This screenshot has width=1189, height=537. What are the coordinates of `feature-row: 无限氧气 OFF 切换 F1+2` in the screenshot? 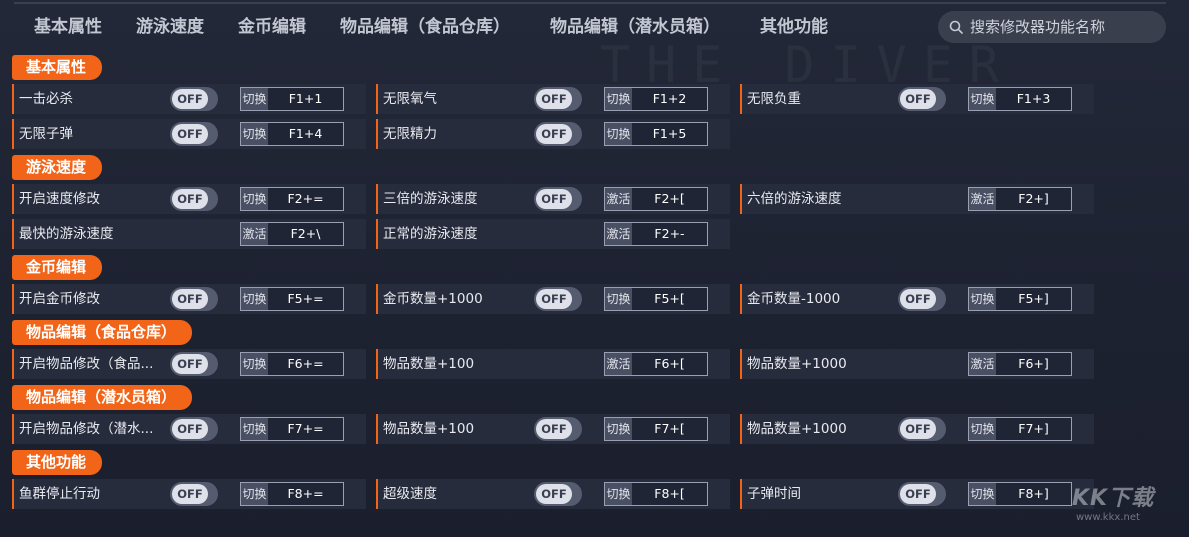 It's located at (553, 99).